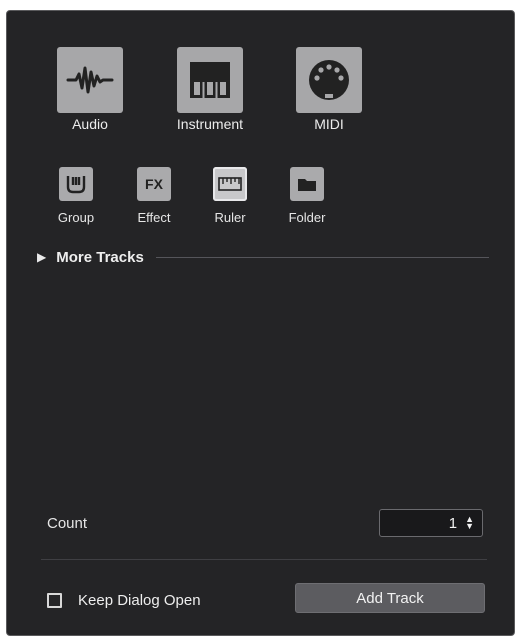  I want to click on ruler-track-tile, so click(230, 184).